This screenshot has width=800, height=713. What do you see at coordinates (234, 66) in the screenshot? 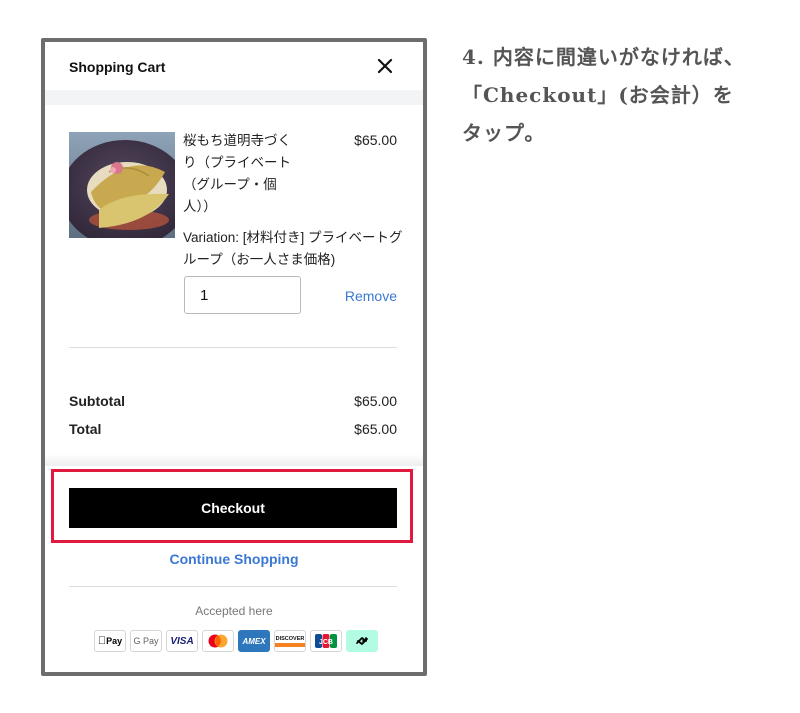
I see `cart-header: Shopping Cart` at bounding box center [234, 66].